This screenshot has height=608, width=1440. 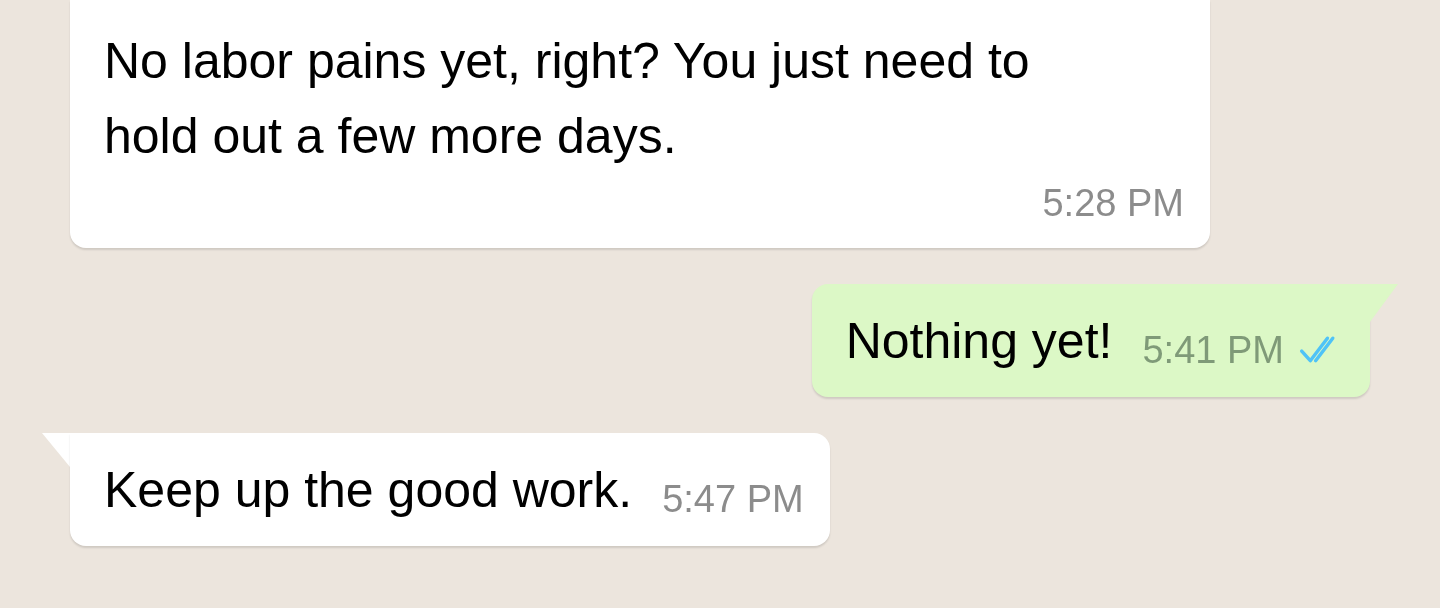 What do you see at coordinates (1113, 203) in the screenshot?
I see `message-time: 5:28 PM` at bounding box center [1113, 203].